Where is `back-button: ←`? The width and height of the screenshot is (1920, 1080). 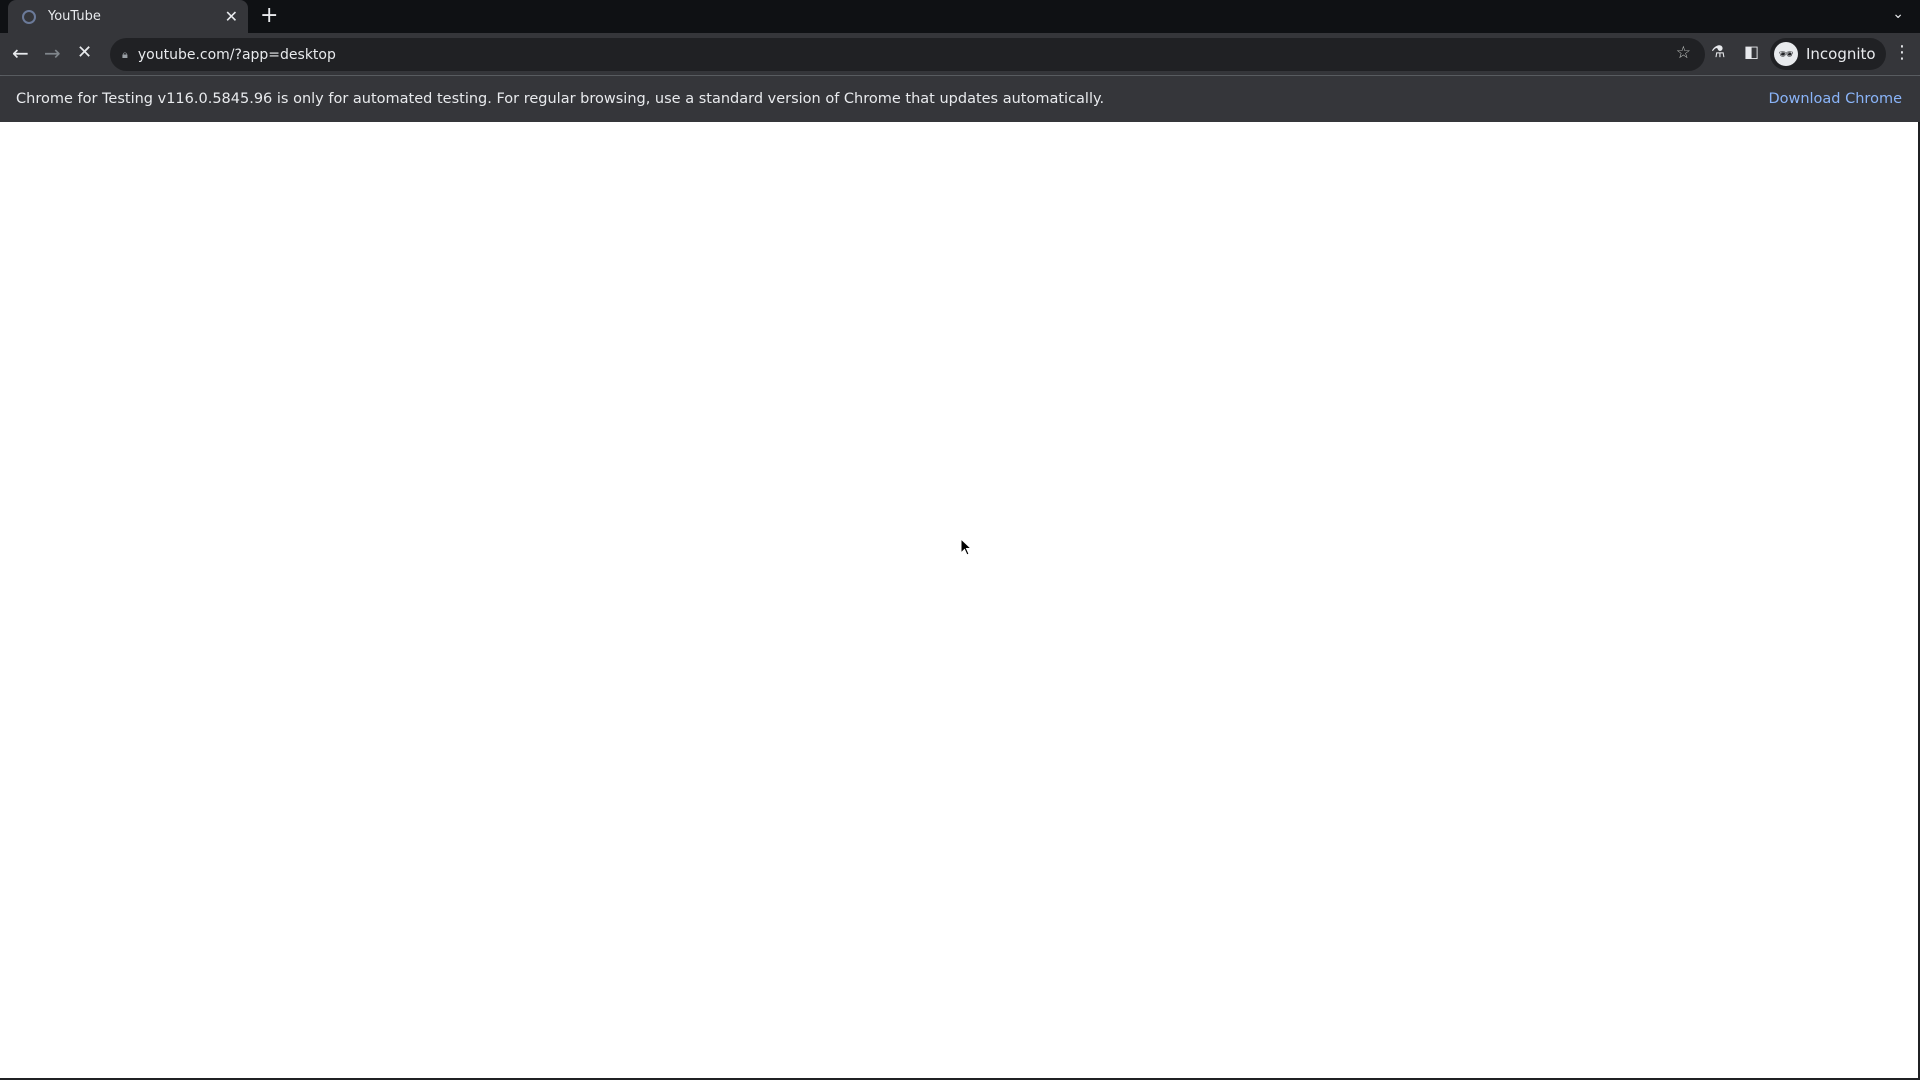
back-button: ← is located at coordinates (20, 53).